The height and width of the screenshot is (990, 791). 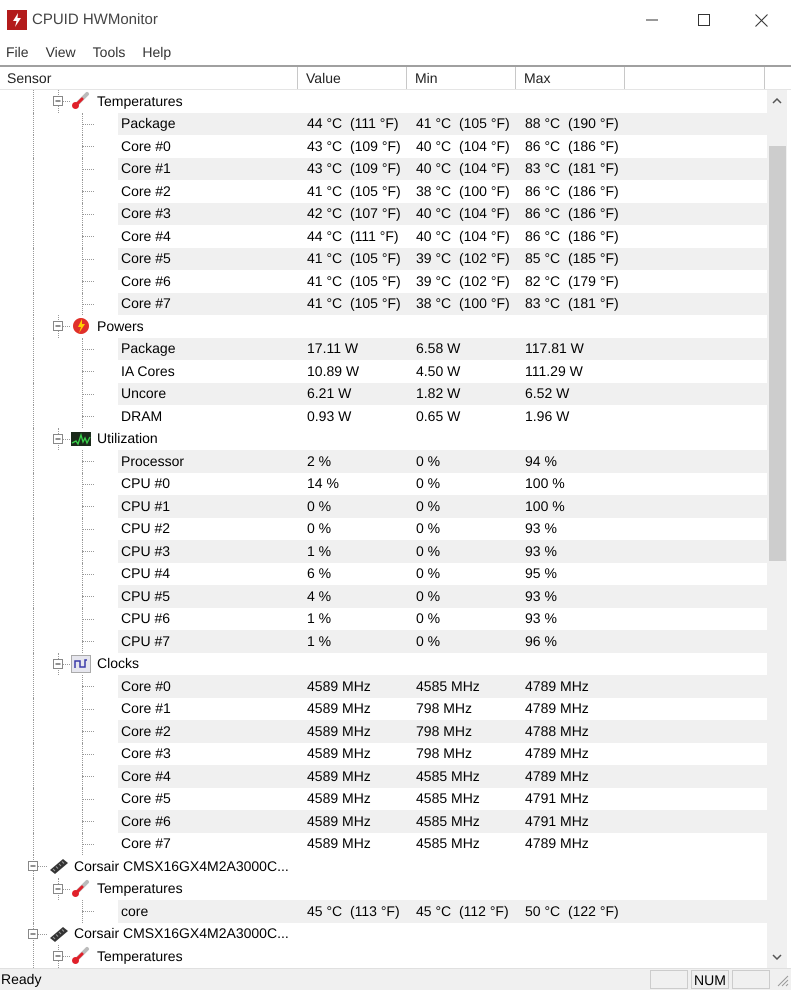 What do you see at coordinates (208, 619) in the screenshot?
I see `sensor-label: CPU #6` at bounding box center [208, 619].